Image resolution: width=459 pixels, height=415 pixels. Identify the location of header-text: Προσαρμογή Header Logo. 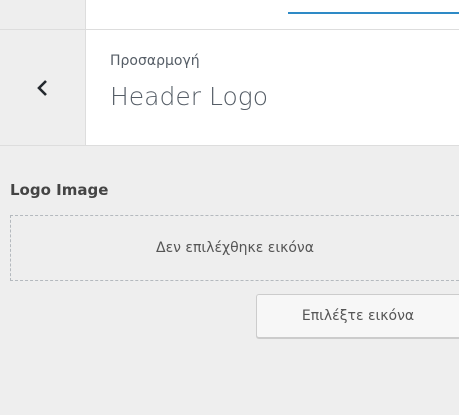
(189, 82).